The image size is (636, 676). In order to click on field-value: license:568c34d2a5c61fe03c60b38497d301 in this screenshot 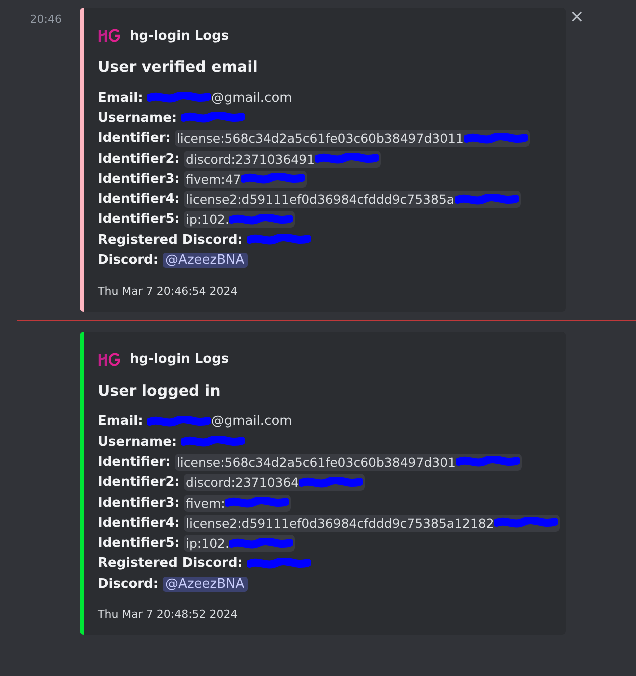, I will do `click(316, 462)`.